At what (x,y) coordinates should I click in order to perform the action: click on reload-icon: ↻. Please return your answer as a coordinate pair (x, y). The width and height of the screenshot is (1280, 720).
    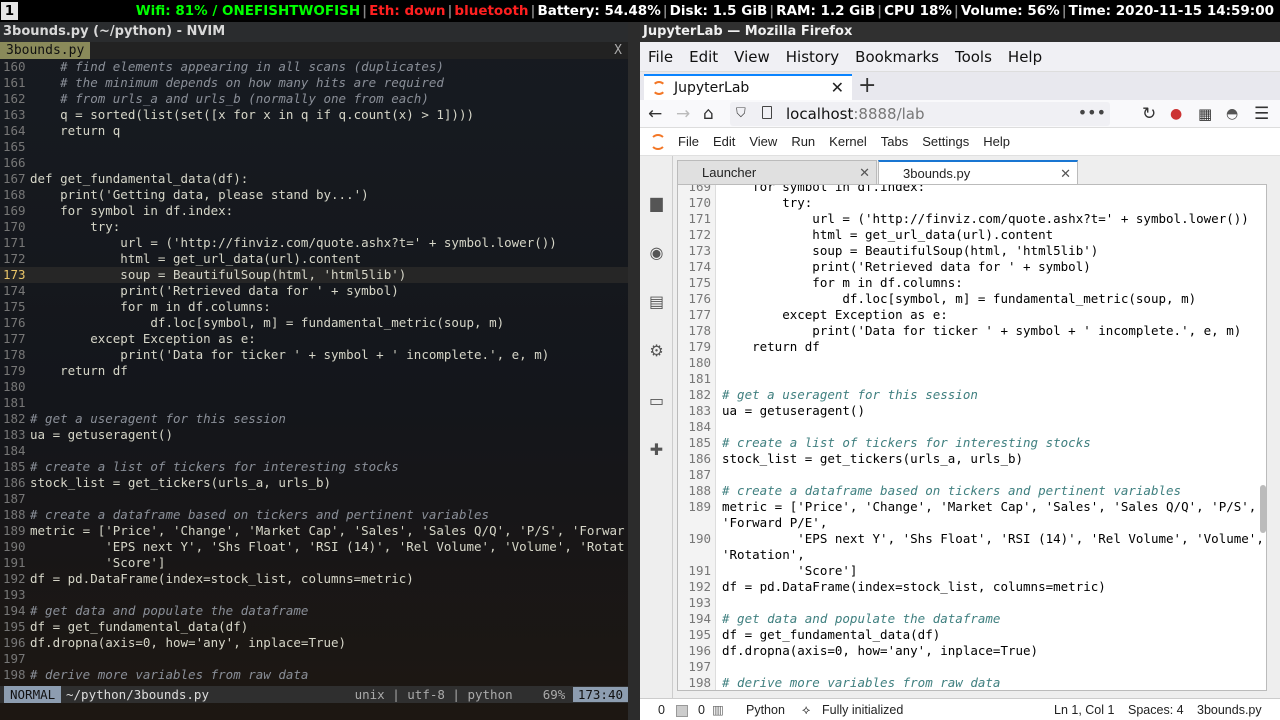
    Looking at the image, I should click on (1149, 114).